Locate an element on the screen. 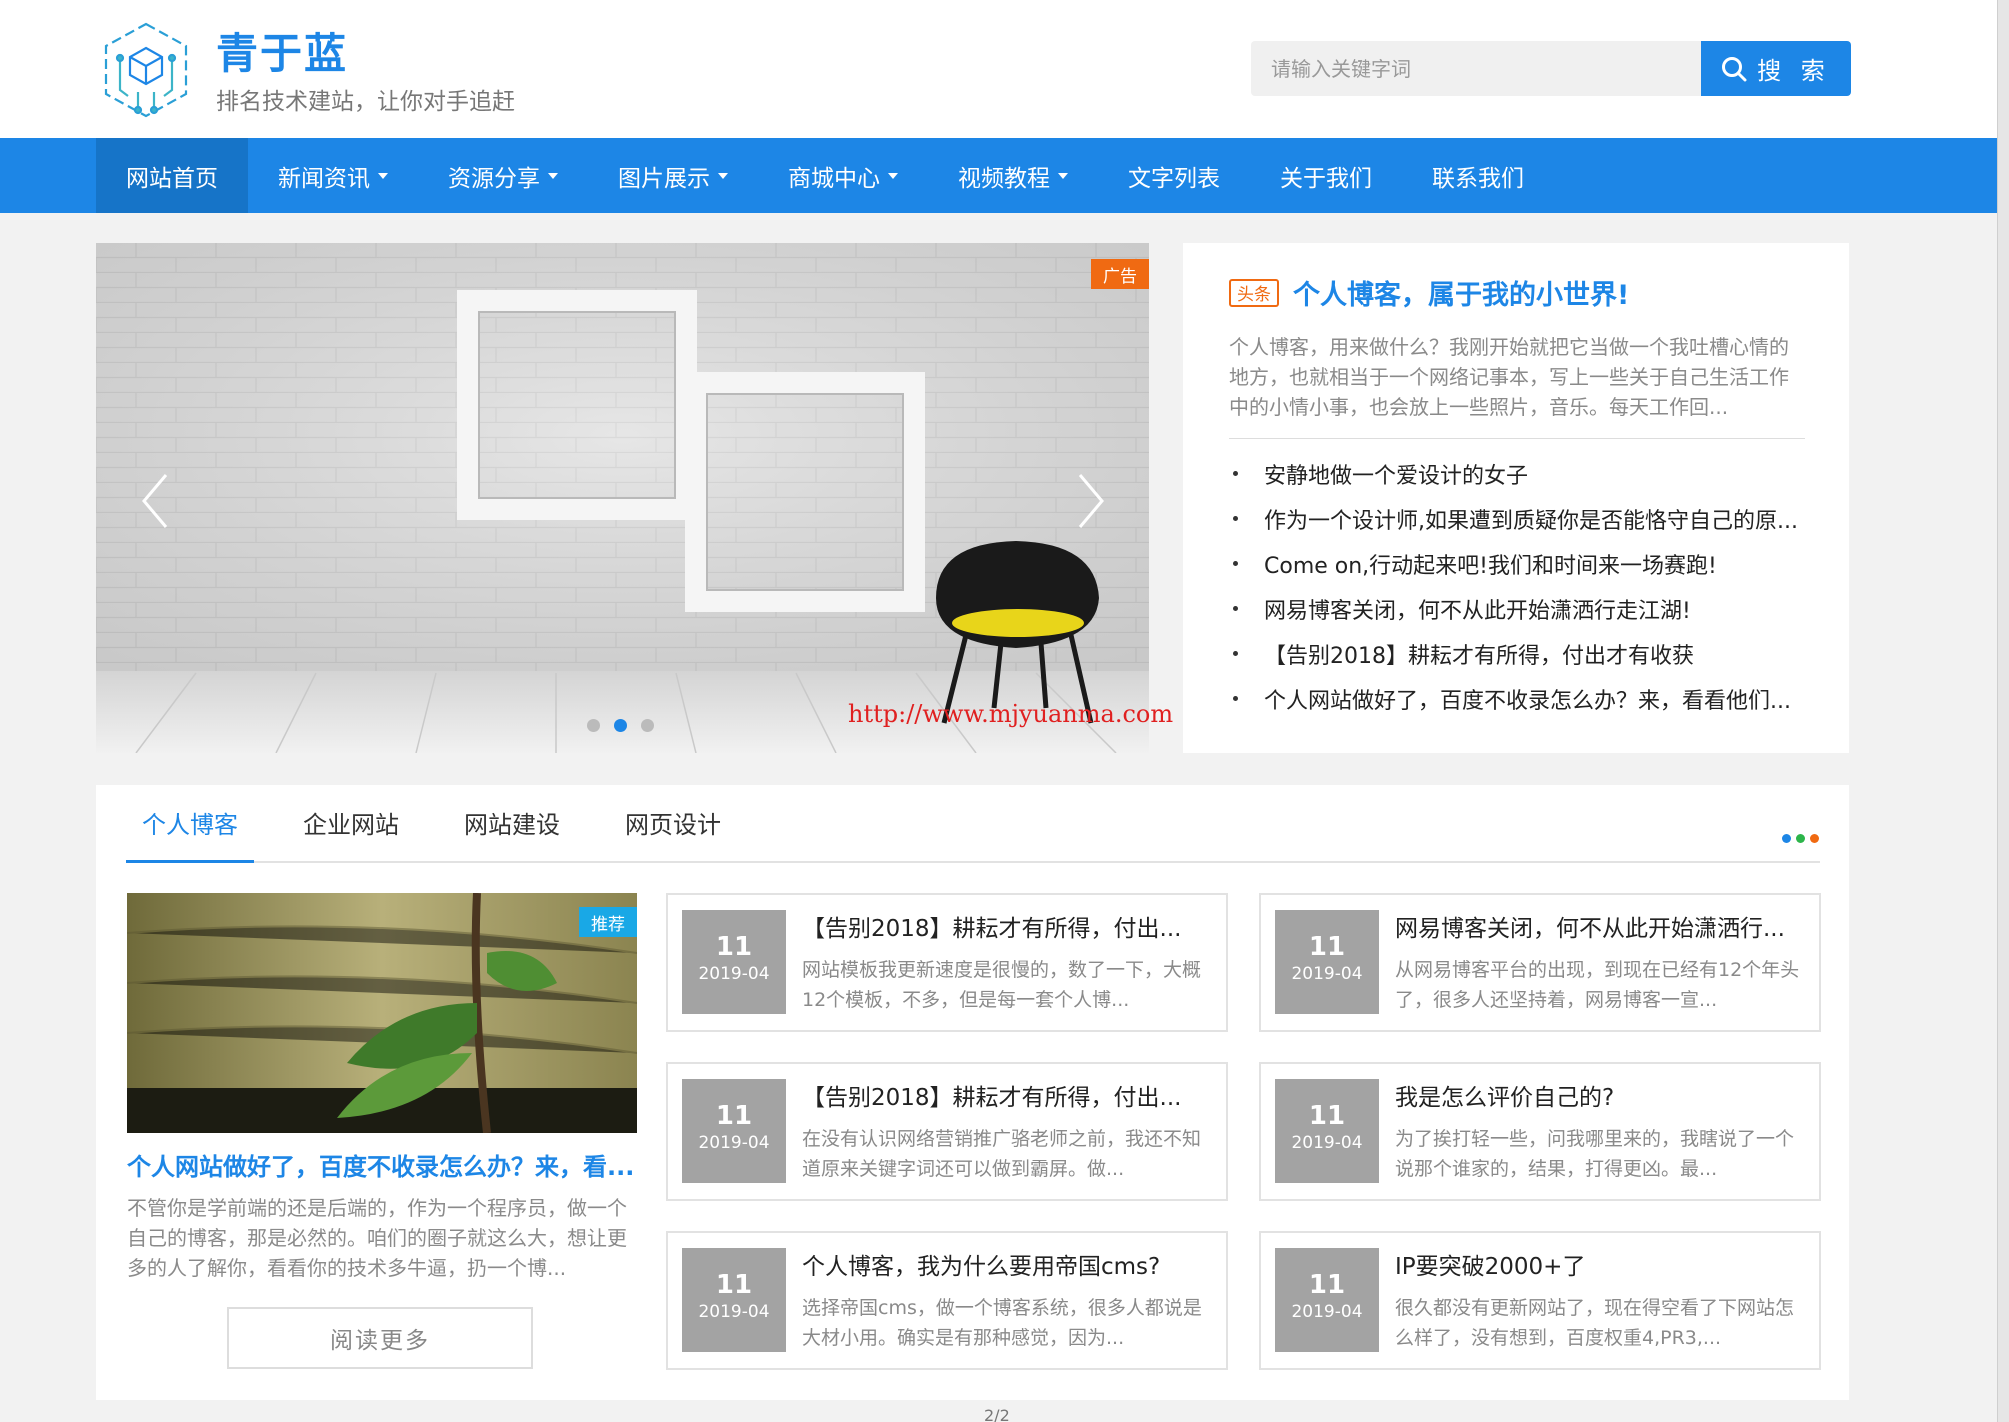 This screenshot has width=2009, height=1422. list-item: Come on,行动起来吧!我们和时间来一场赛跑! is located at coordinates (1516, 563).